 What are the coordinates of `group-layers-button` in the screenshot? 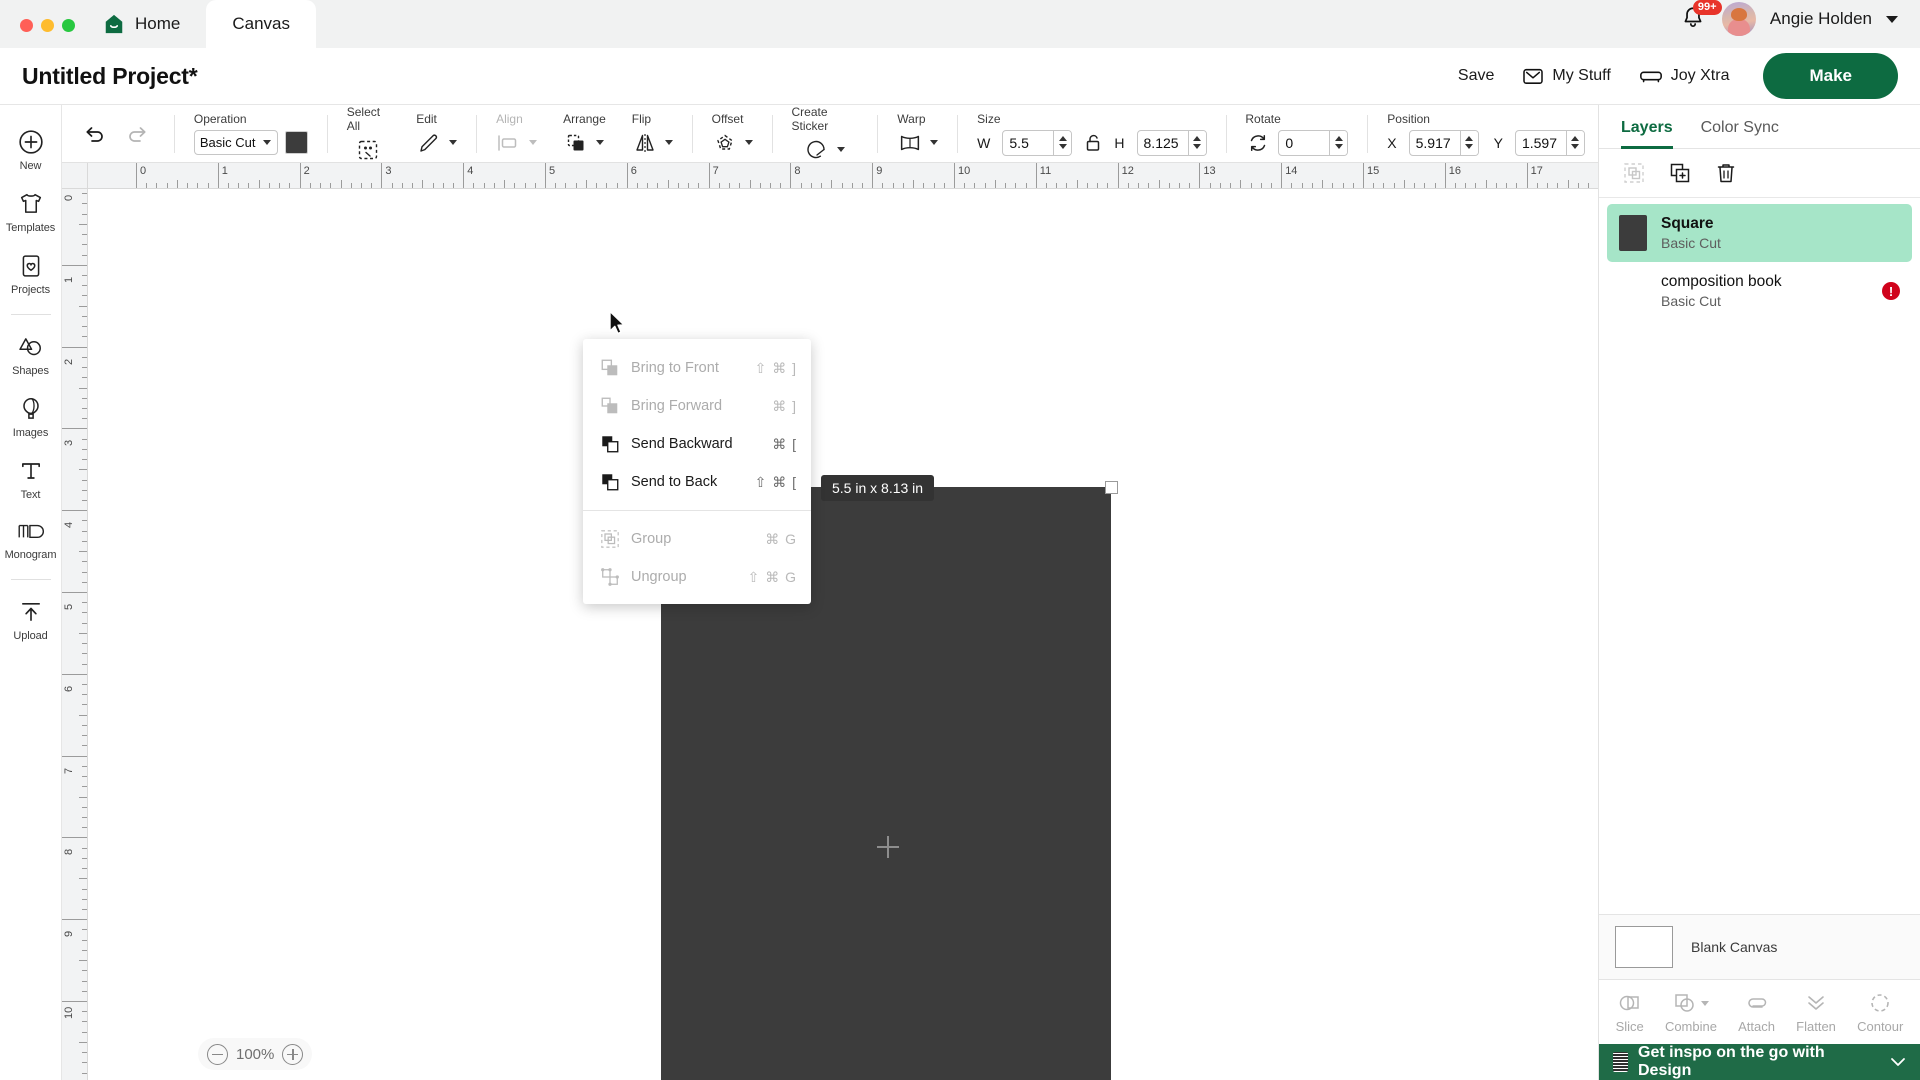 It's located at (1634, 173).